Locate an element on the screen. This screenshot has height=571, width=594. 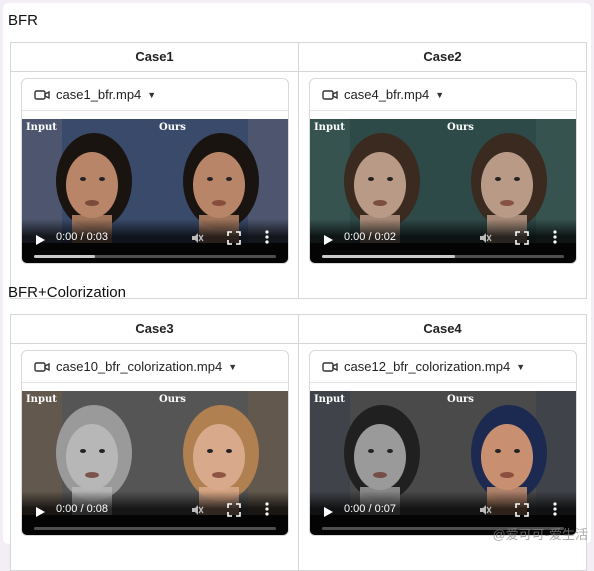
section-title: BFR+Colorization is located at coordinates (67, 292).